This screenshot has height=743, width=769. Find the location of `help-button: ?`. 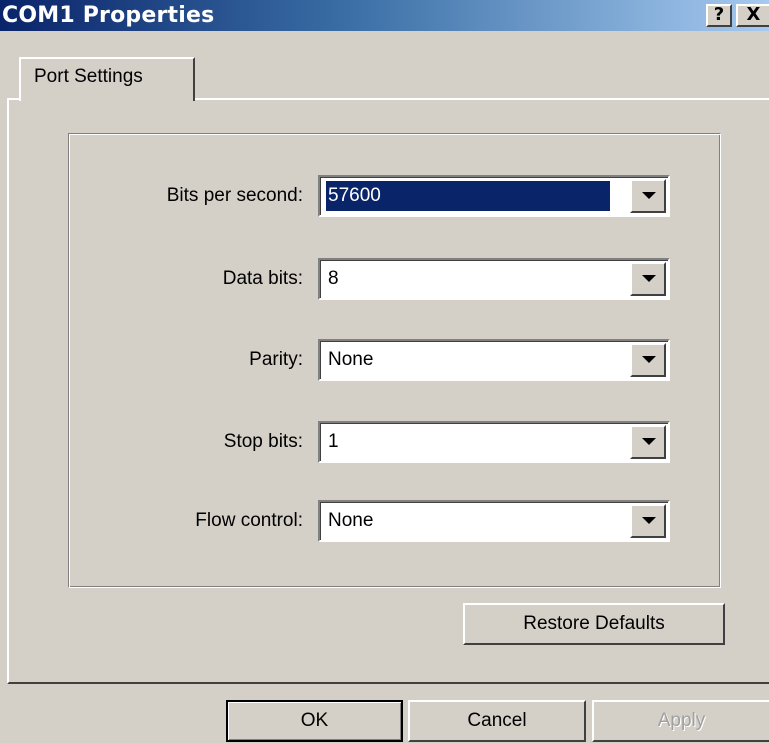

help-button: ? is located at coordinates (719, 15).